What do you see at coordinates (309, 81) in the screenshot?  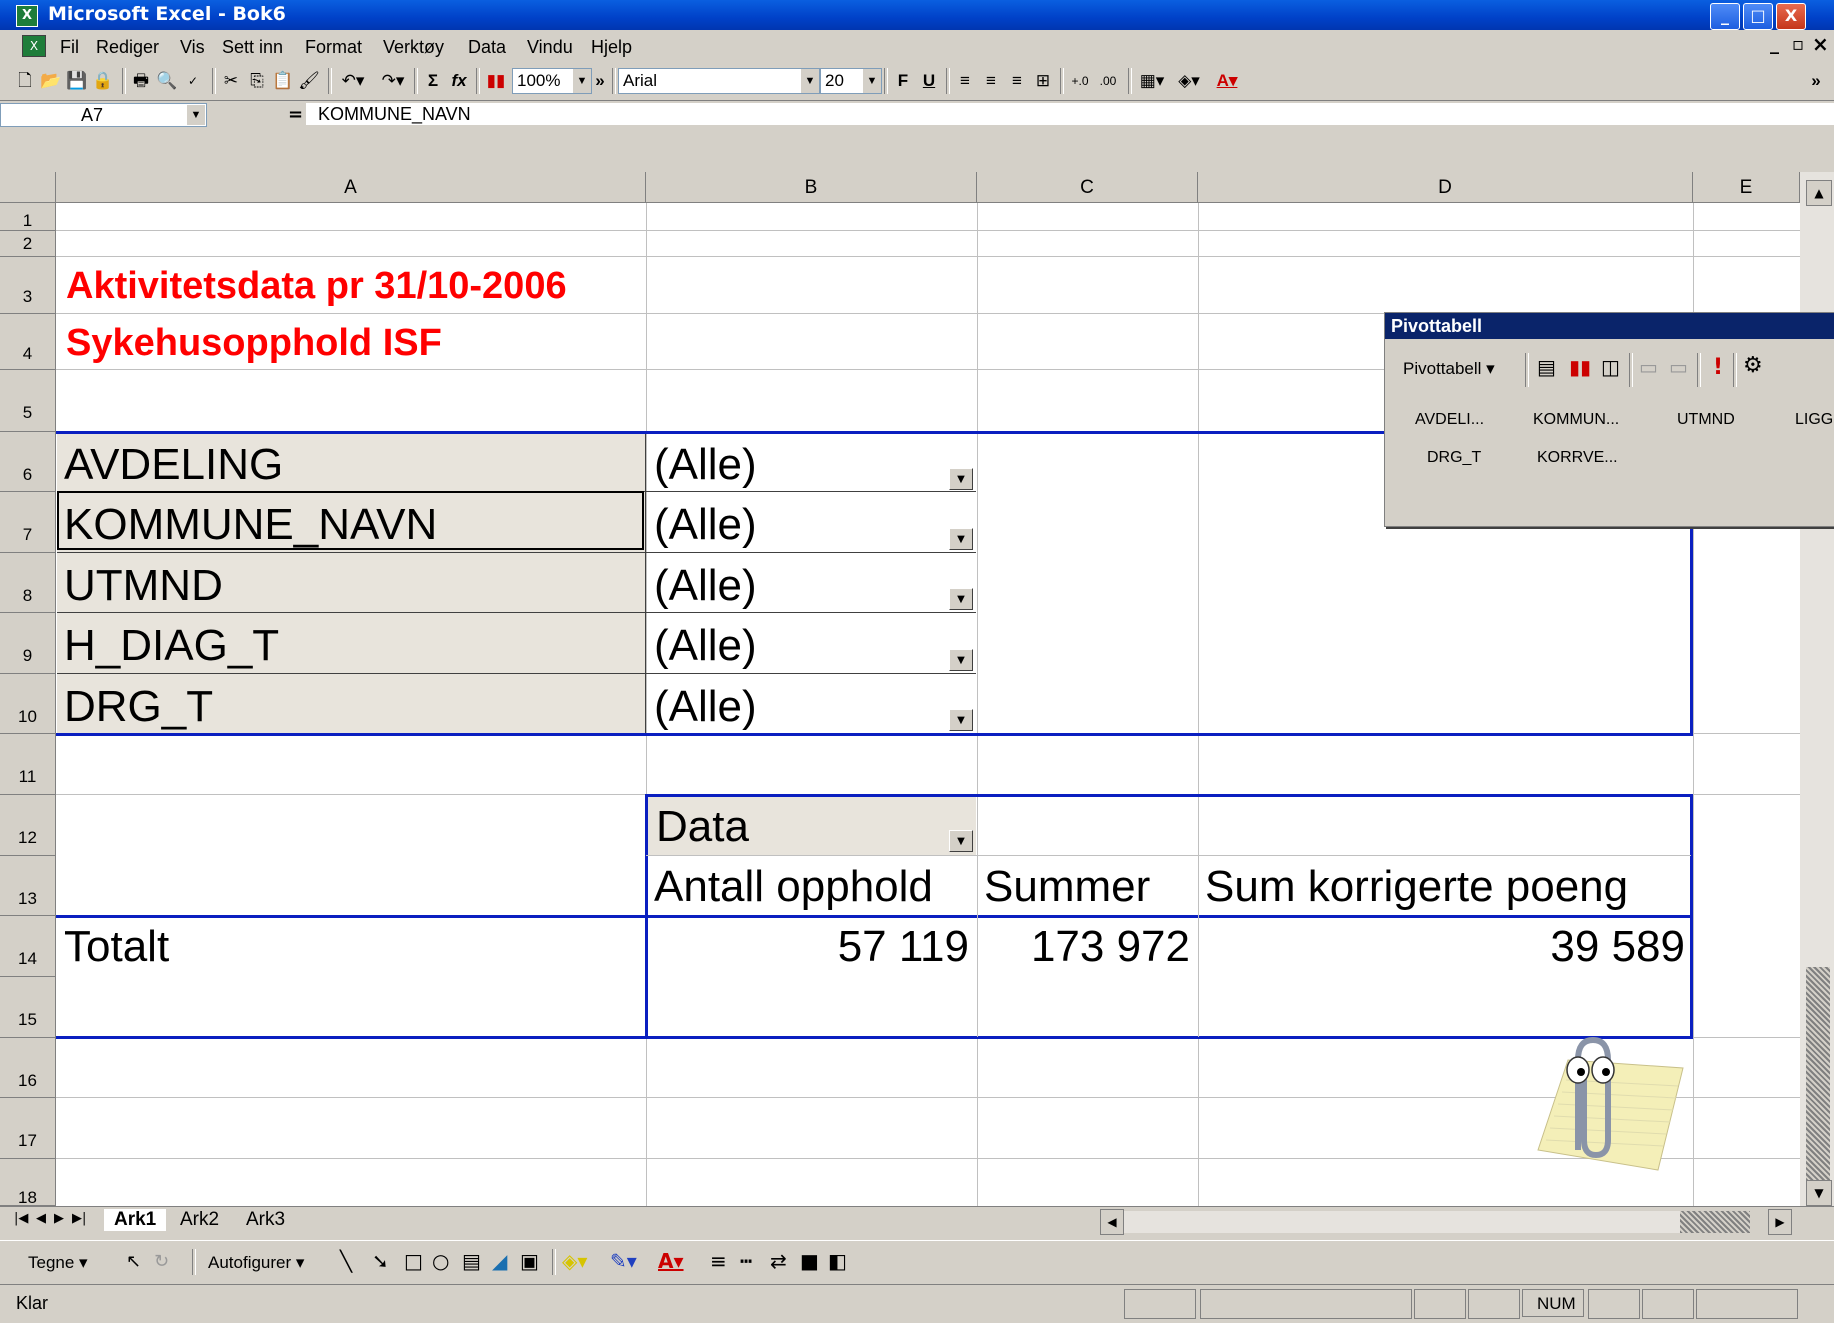 I see `format-painter-icon: 🖌` at bounding box center [309, 81].